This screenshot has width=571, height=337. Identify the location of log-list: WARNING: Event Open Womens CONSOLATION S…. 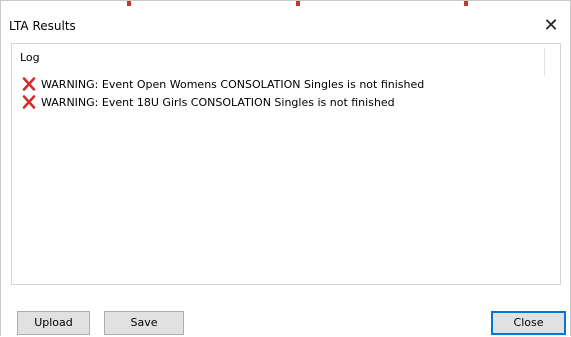
(285, 93).